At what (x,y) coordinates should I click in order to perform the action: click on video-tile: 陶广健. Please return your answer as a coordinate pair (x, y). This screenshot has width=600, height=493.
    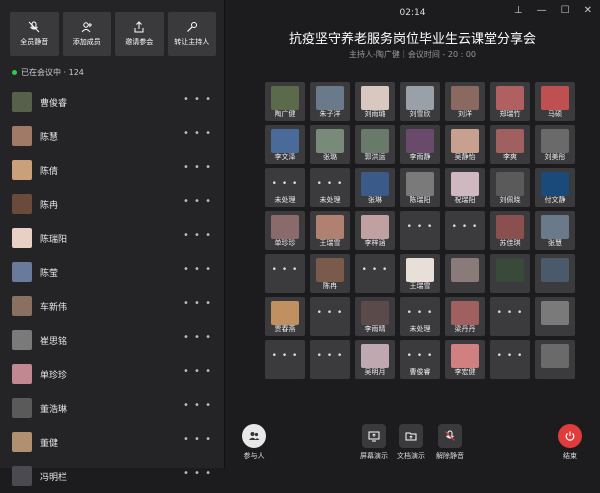
    Looking at the image, I should click on (285, 101).